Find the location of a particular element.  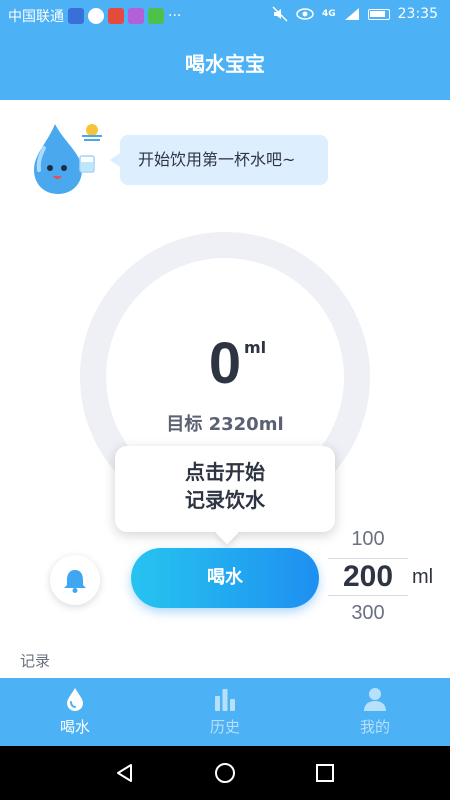

mascot-speech-bubble: 开始饮用第一杯水吧~ is located at coordinates (219, 160).